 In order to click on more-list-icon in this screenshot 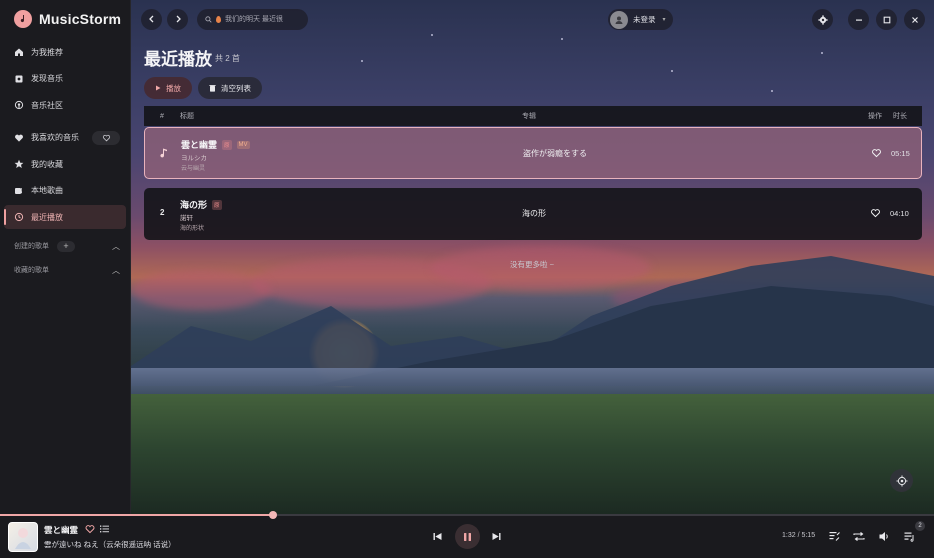, I will do `click(104, 529)`.